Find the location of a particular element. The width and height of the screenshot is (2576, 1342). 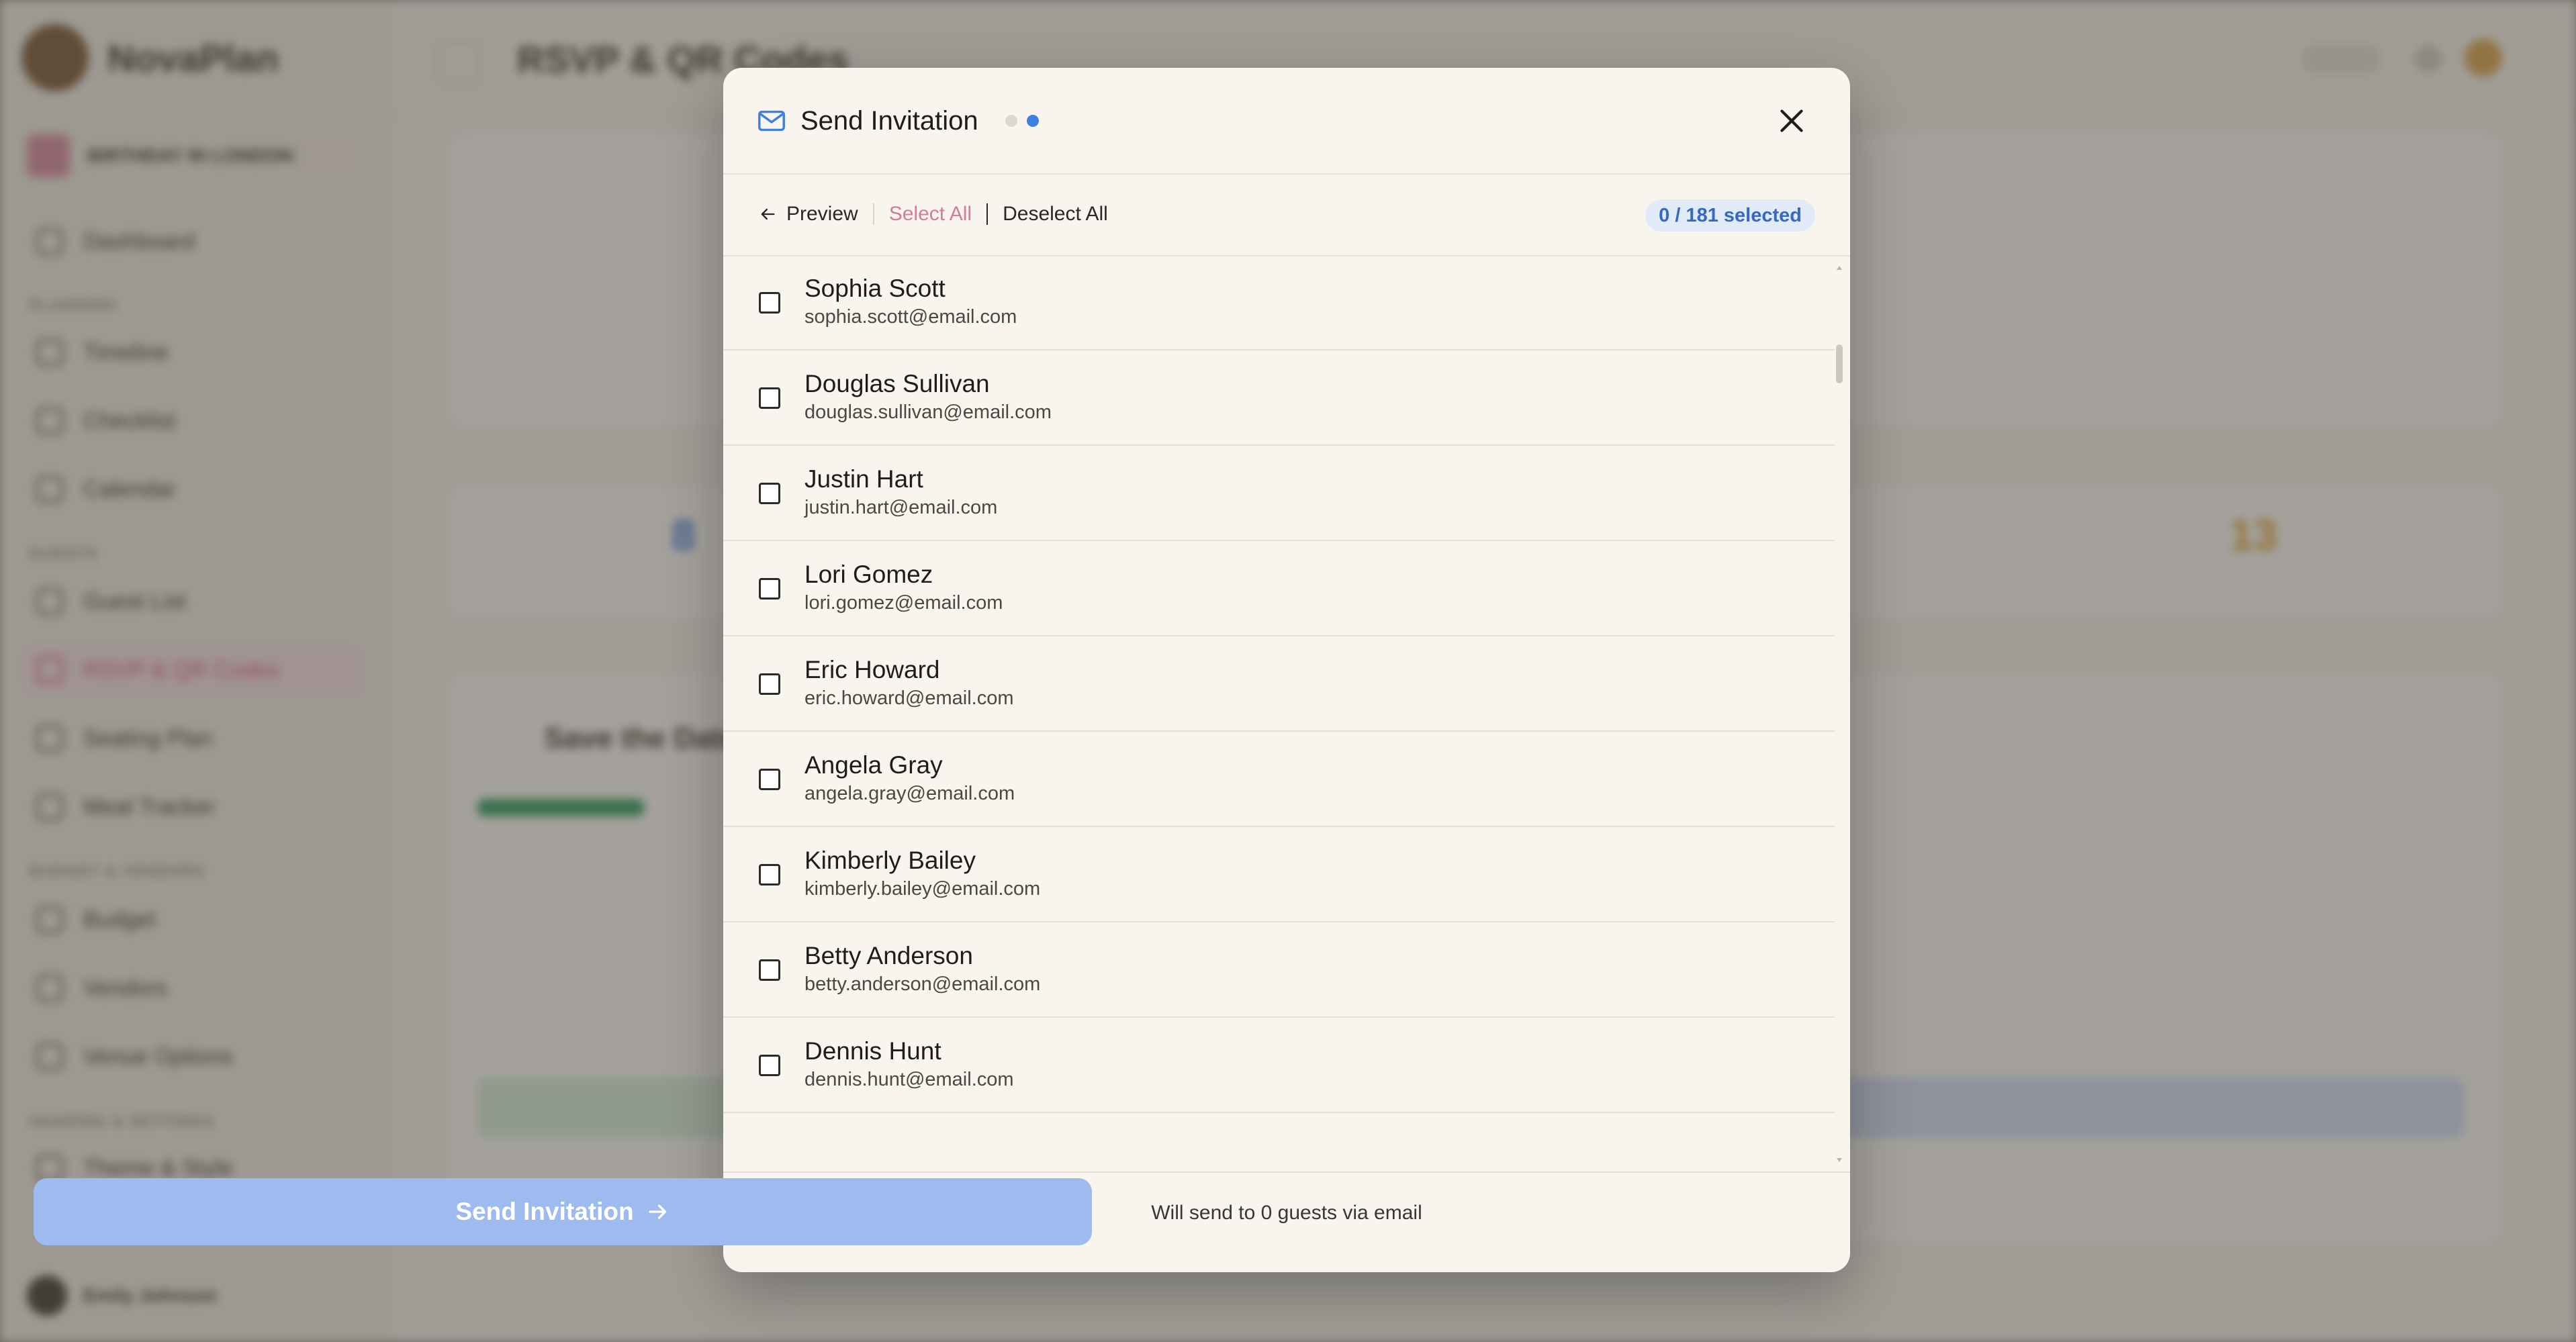

guest-name: Angela Gray is located at coordinates (873, 765).